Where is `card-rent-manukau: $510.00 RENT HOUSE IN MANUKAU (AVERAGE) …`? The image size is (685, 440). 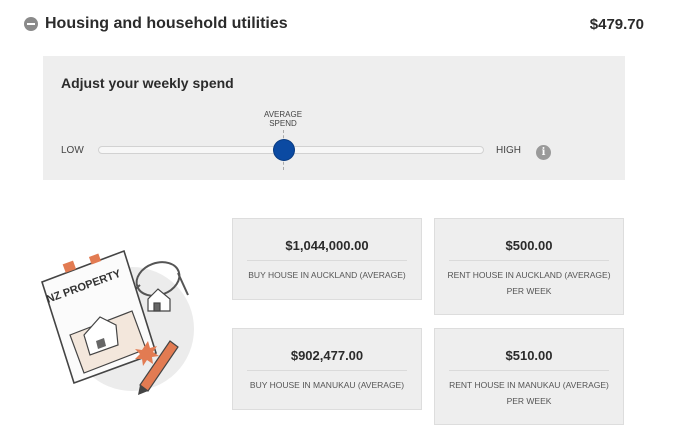
card-rent-manukau: $510.00 RENT HOUSE IN MANUKAU (AVERAGE) … is located at coordinates (529, 376).